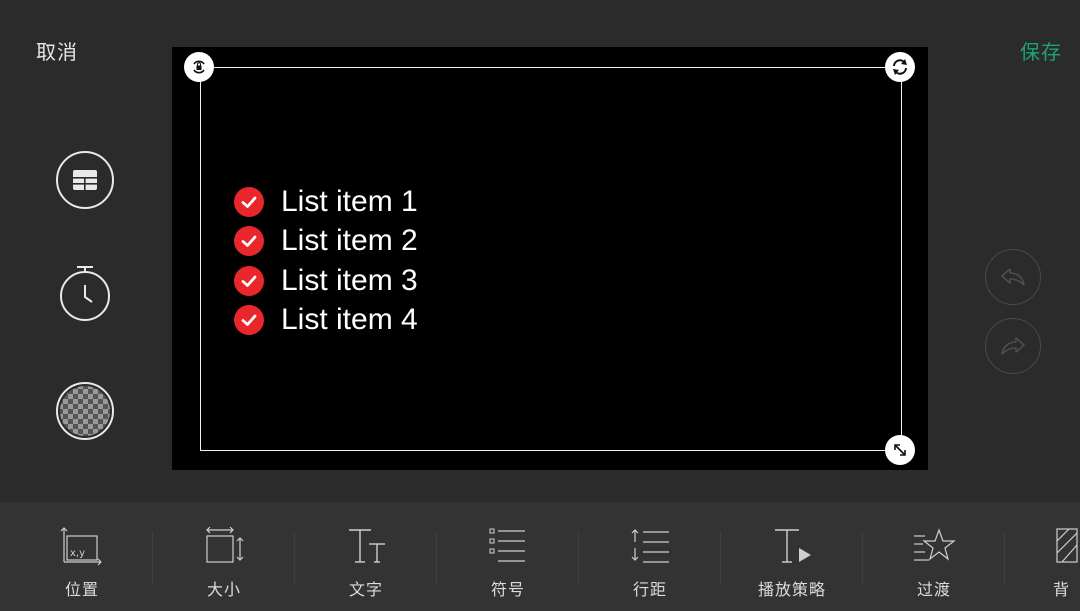 This screenshot has height=611, width=1080. I want to click on tool-label: 符号, so click(507, 589).